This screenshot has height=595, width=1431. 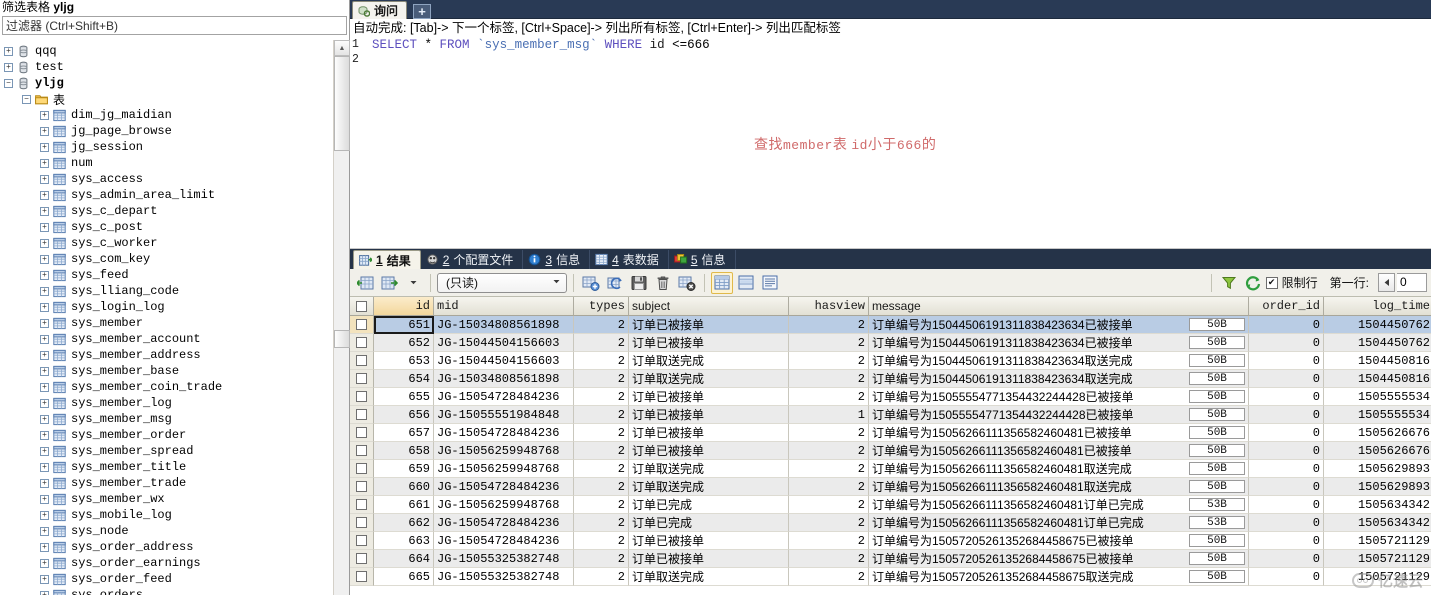 What do you see at coordinates (166, 339) in the screenshot?
I see `tree-item-sys_member_account: + sys_member_account` at bounding box center [166, 339].